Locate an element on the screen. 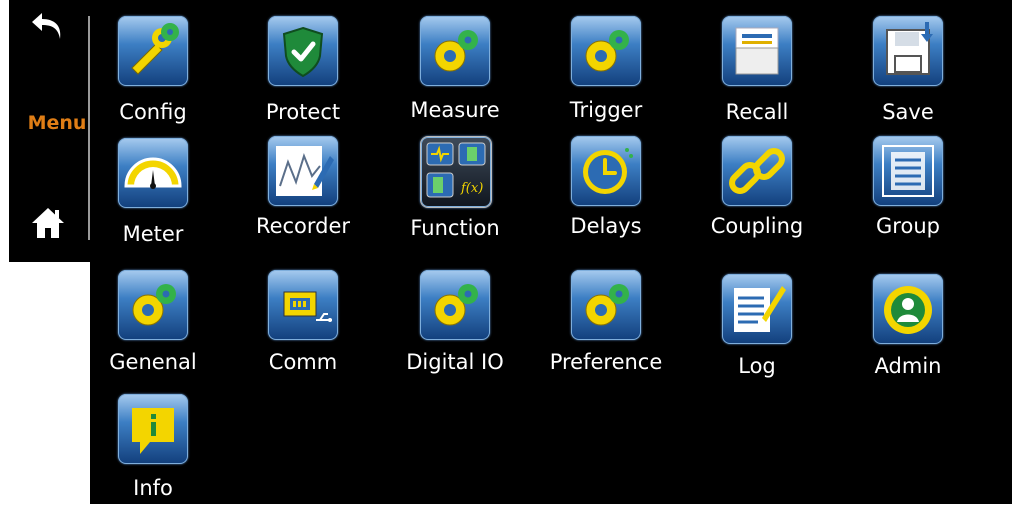 Image resolution: width=1012 pixels, height=508 pixels. recorder-tile: Recorder is located at coordinates (303, 185).